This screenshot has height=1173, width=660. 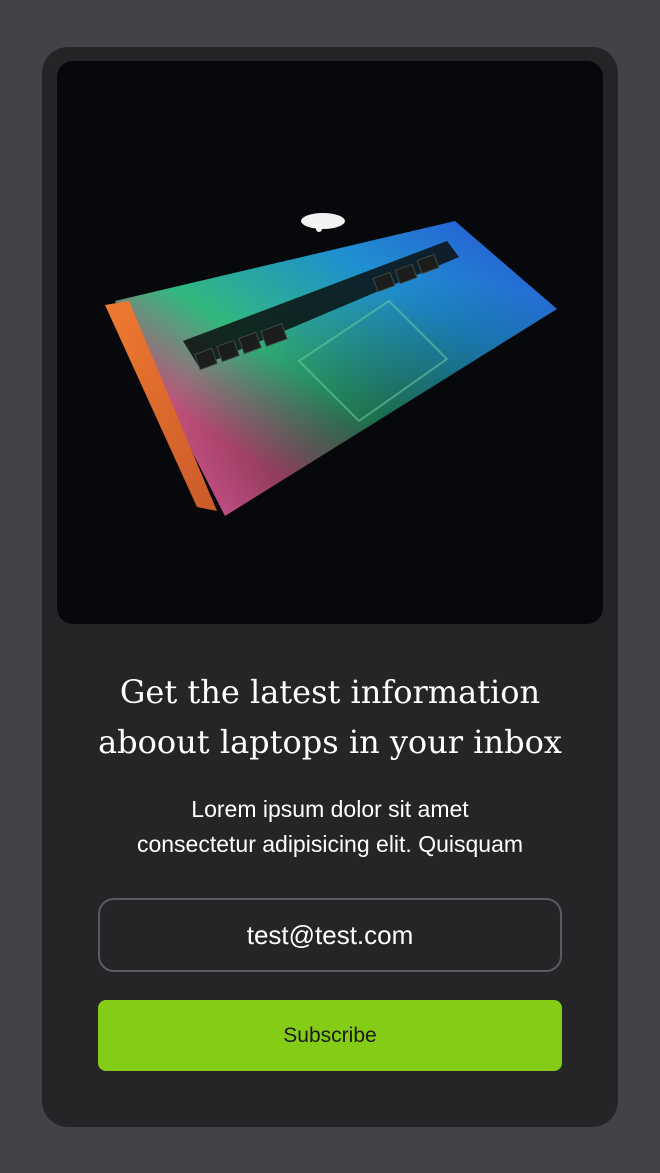 What do you see at coordinates (330, 742) in the screenshot?
I see `title-line-2: aboout laptops in your inbox` at bounding box center [330, 742].